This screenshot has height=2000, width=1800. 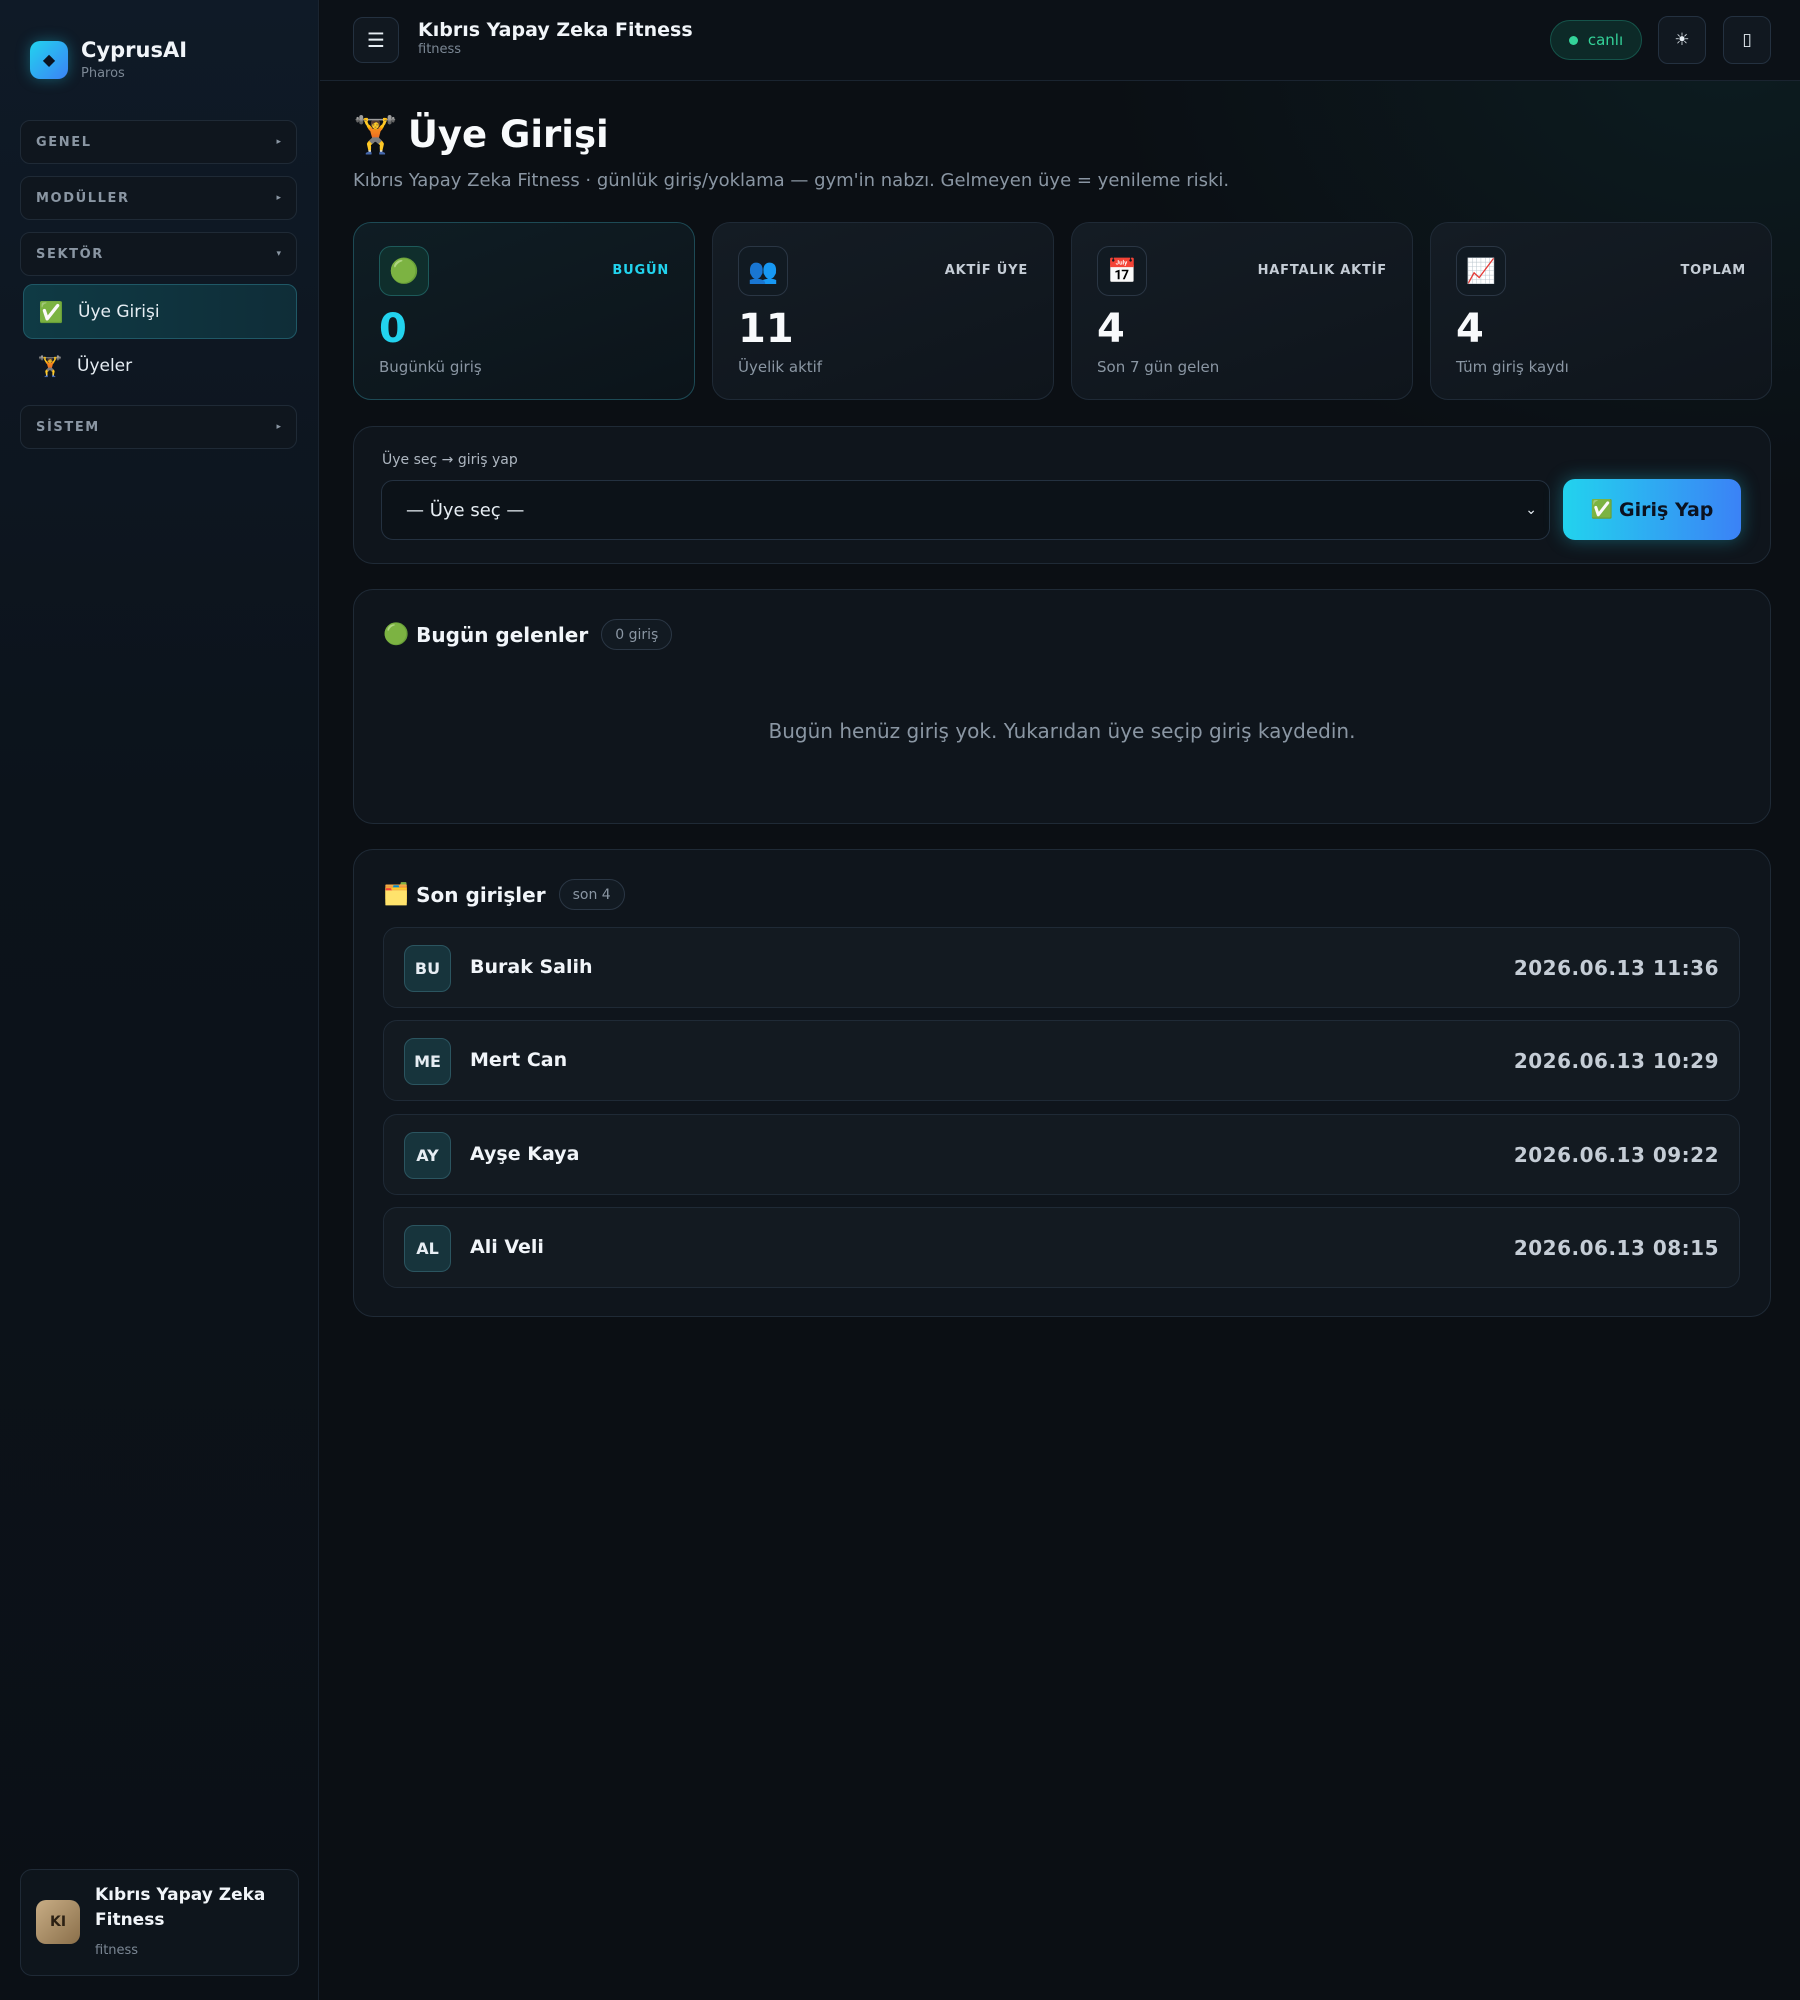 What do you see at coordinates (1061, 1154) in the screenshot?
I see `list-item: AY Ayşe Kaya 2026.06.13 09:22` at bounding box center [1061, 1154].